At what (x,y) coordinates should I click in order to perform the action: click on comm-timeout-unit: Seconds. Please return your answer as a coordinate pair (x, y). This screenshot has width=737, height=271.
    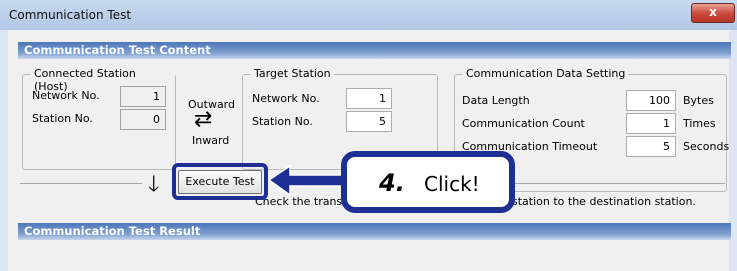
    Looking at the image, I should click on (706, 146).